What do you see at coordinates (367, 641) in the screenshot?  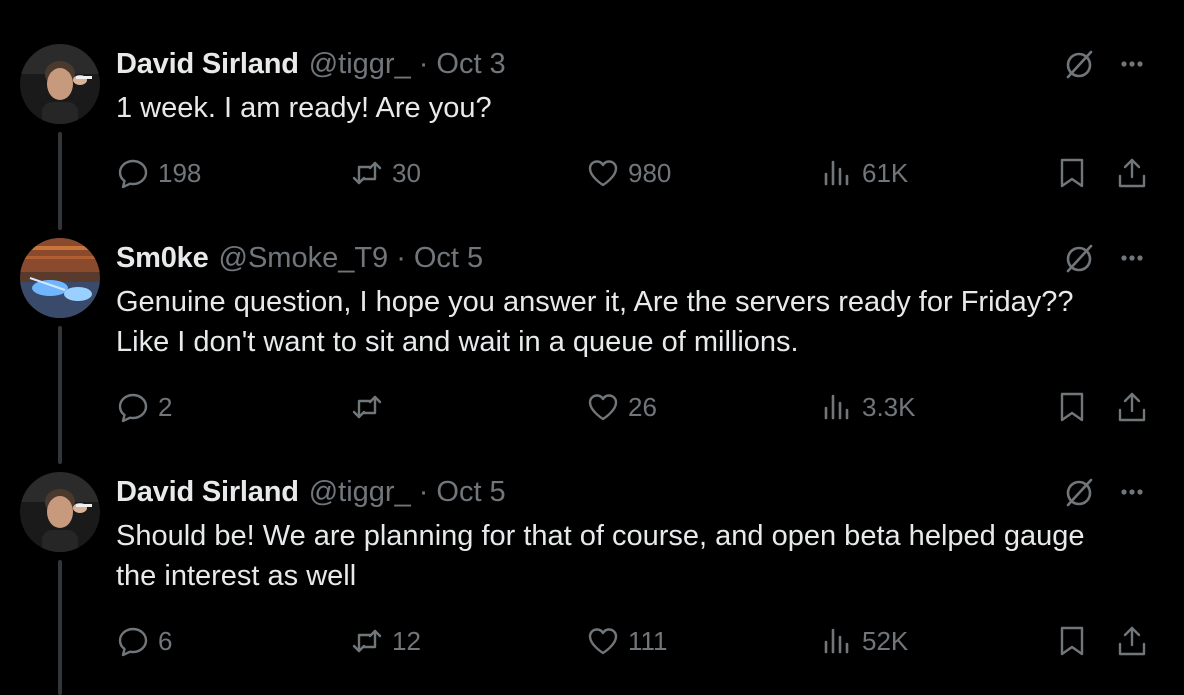 I see `repost-icon` at bounding box center [367, 641].